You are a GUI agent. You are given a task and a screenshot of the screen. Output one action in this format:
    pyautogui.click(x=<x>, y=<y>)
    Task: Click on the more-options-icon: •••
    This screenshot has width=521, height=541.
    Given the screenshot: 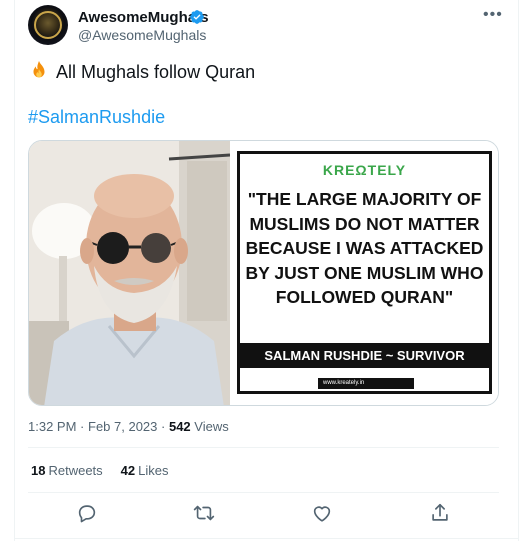 What is the action you would take?
    pyautogui.click(x=493, y=15)
    